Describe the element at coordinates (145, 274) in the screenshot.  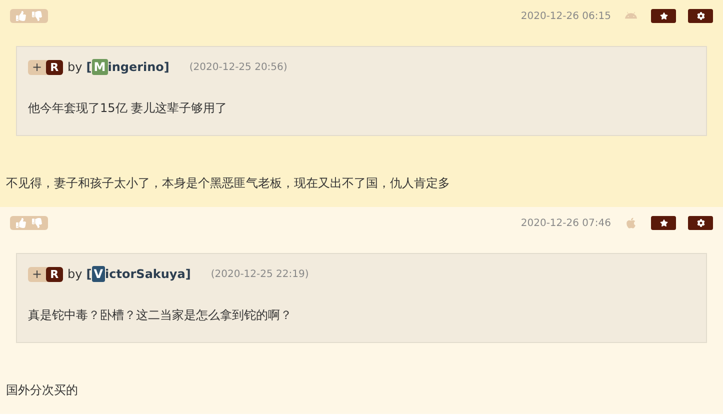
I see `username-link: ictorSakuya` at that location.